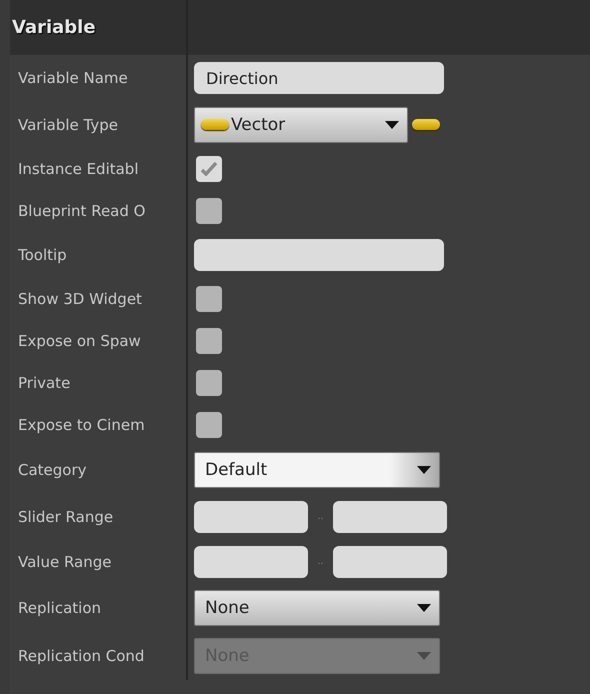 The height and width of the screenshot is (694, 590). What do you see at coordinates (66, 517) in the screenshot?
I see `property-label: Slider Range` at bounding box center [66, 517].